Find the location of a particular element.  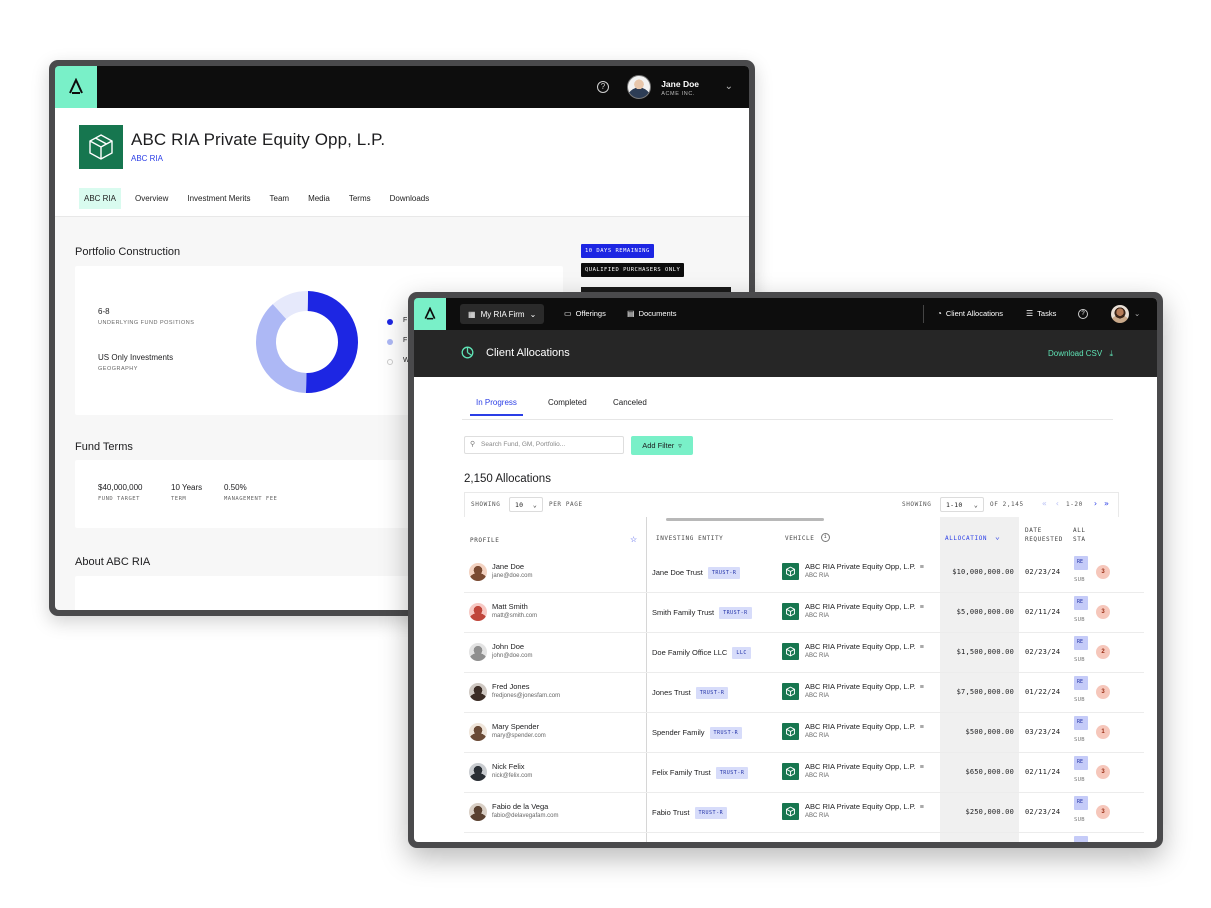

profile-cell: Fabio de la Vega fabio@delavegafam.com is located at coordinates (525, 810).